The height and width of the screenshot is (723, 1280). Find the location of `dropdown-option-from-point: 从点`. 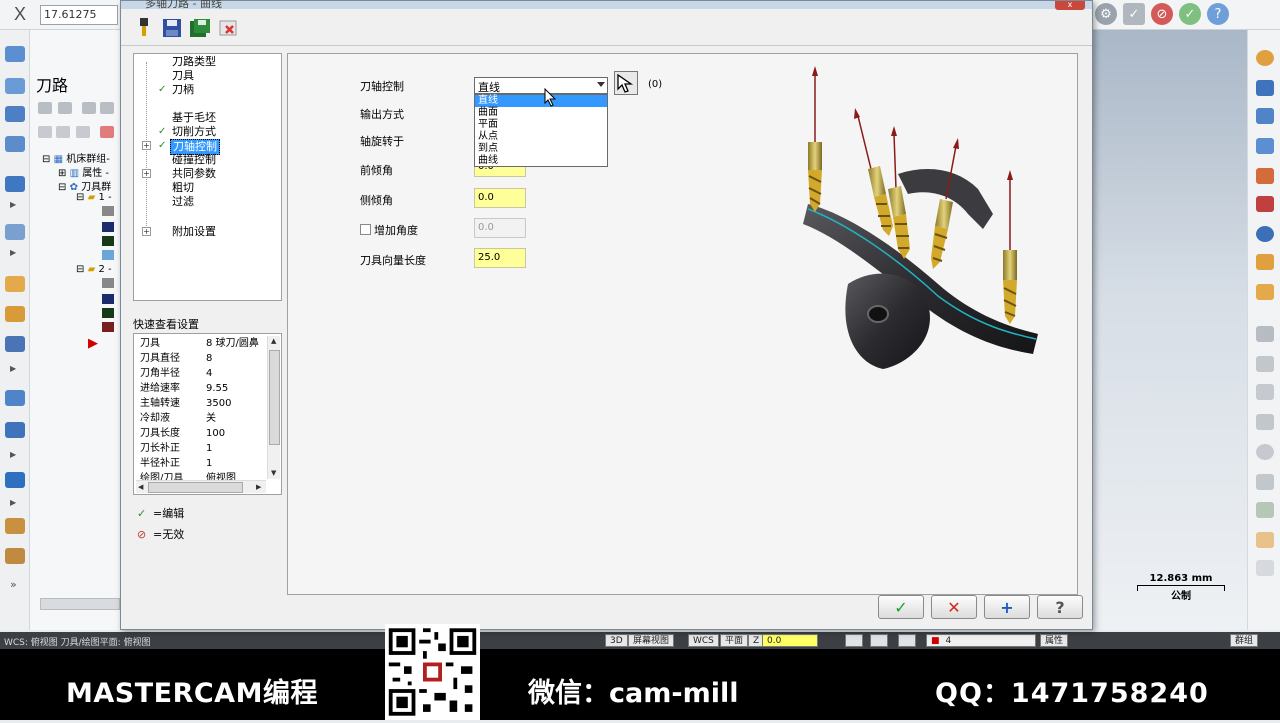

dropdown-option-from-point: 从点 is located at coordinates (541, 137).